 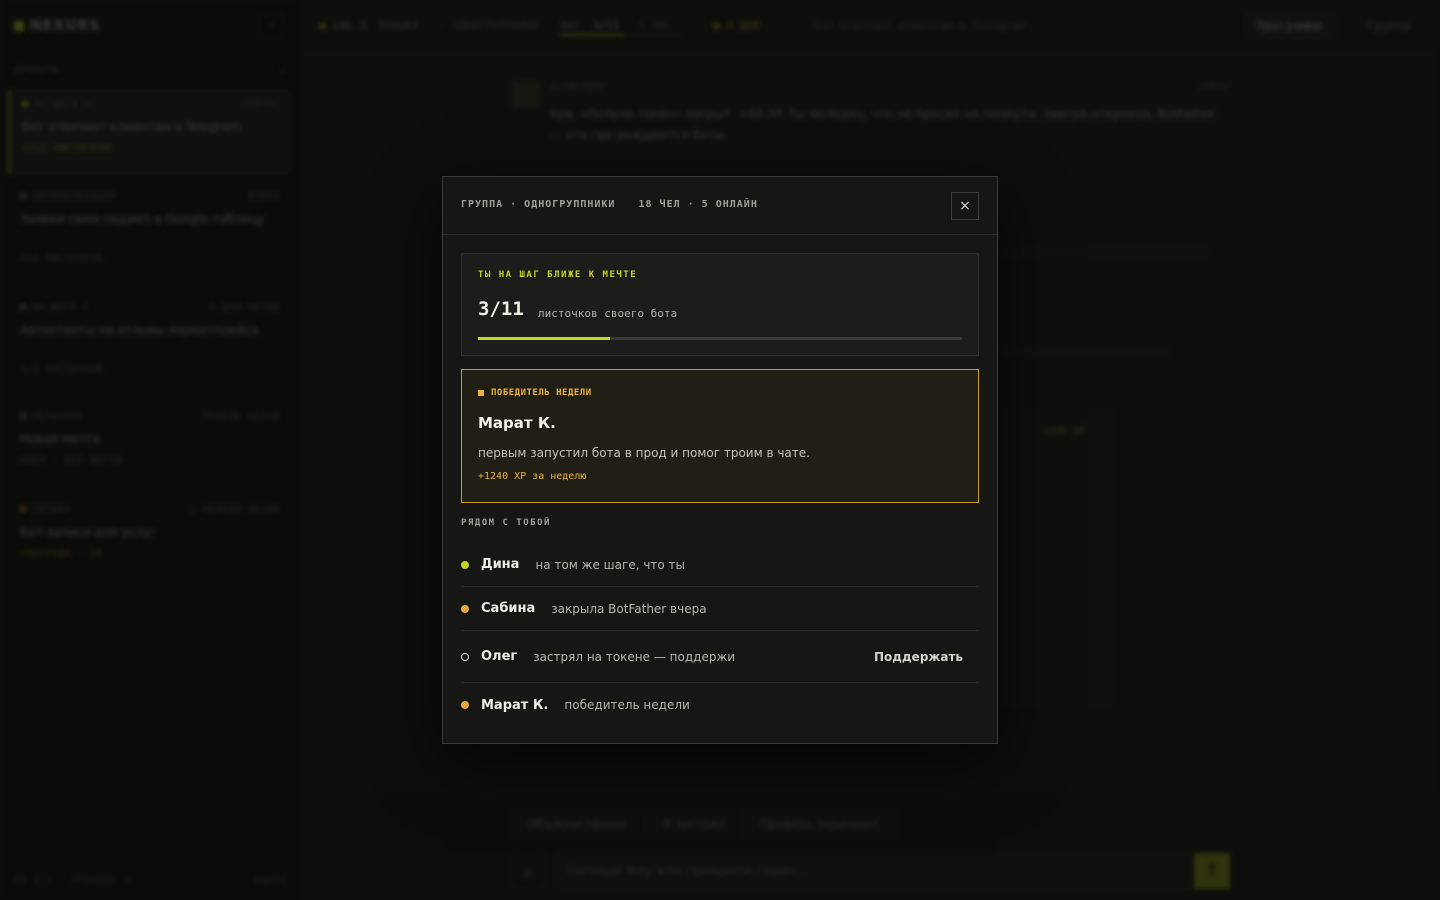 What do you see at coordinates (501, 309) in the screenshot?
I see `progress-count: 3/11` at bounding box center [501, 309].